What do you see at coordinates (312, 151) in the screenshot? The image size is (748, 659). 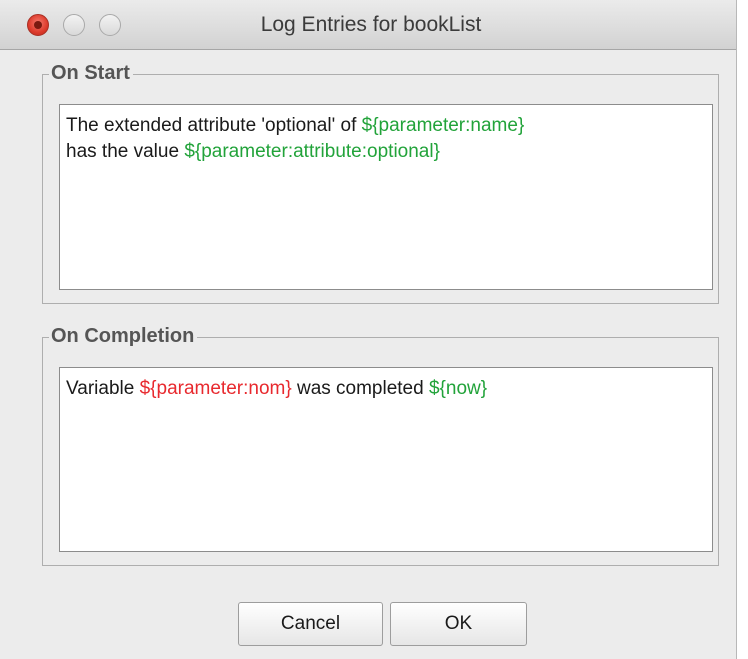 I see `on-start-line2-variable: ${parameter:attribute:optional}` at bounding box center [312, 151].